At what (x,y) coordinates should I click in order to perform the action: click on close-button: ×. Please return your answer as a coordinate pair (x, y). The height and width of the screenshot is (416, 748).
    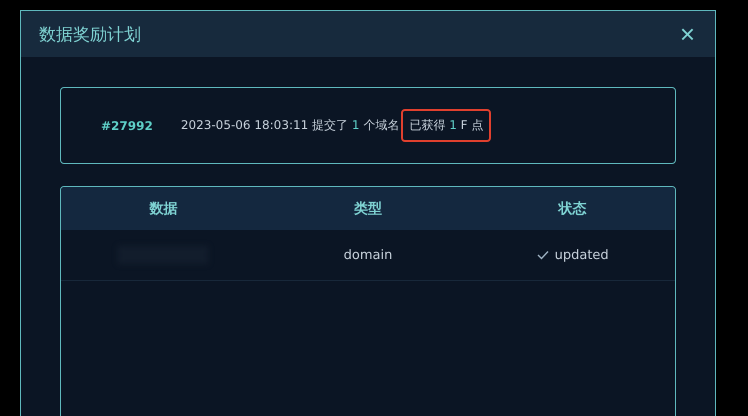
    Looking at the image, I should click on (687, 34).